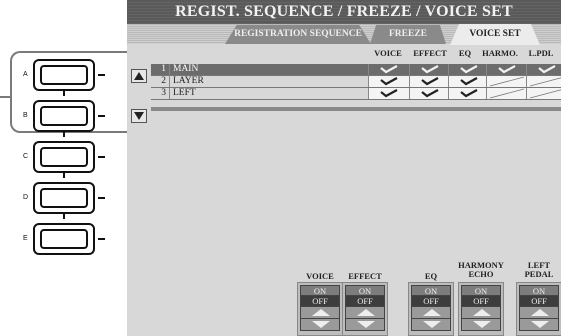  What do you see at coordinates (408, 34) in the screenshot?
I see `tab-freeze: FREEZE` at bounding box center [408, 34].